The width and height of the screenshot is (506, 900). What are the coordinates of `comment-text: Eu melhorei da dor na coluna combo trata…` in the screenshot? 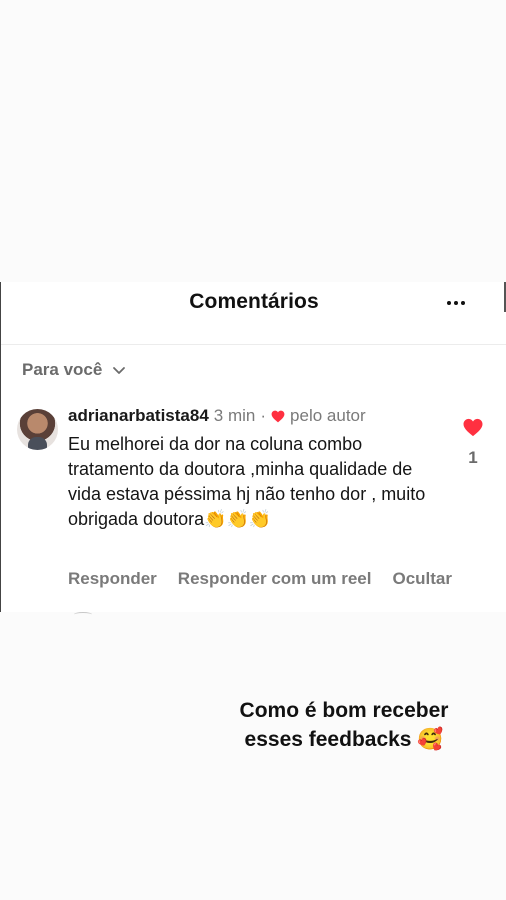 It's located at (247, 481).